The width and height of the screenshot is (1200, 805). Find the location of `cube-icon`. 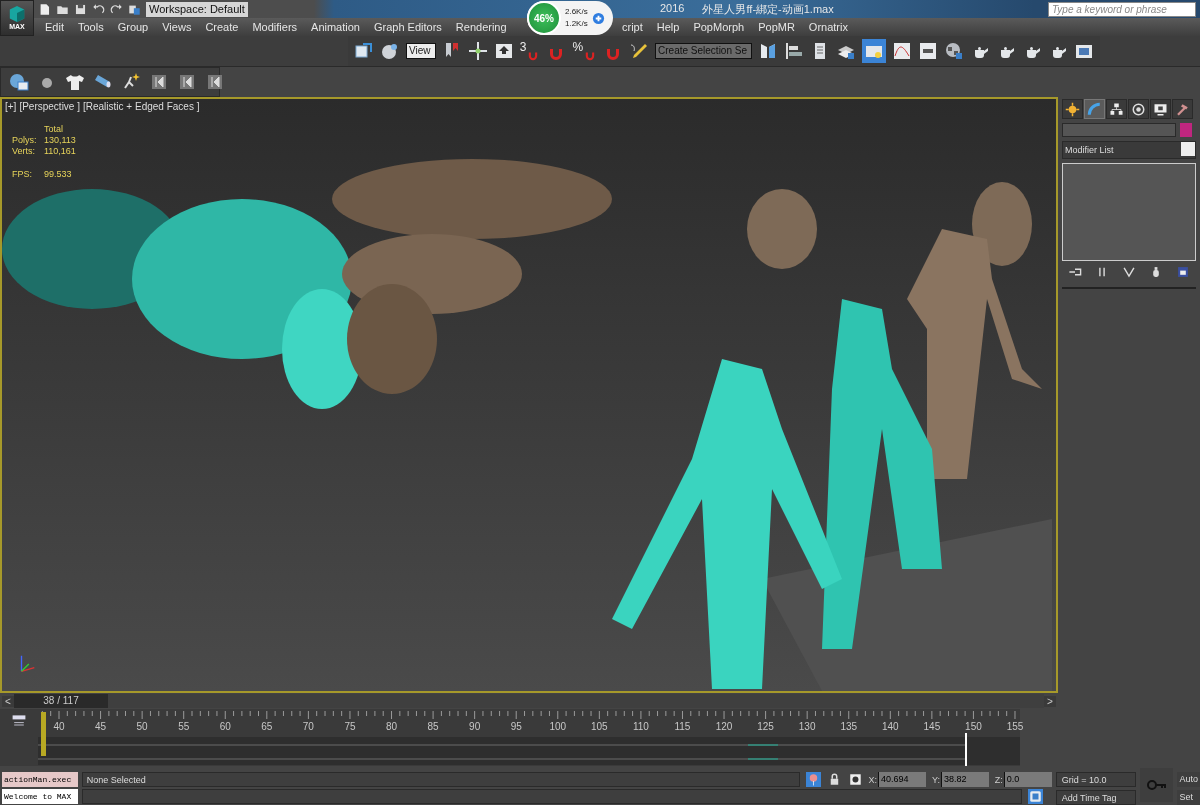

cube-icon is located at coordinates (17, 14).